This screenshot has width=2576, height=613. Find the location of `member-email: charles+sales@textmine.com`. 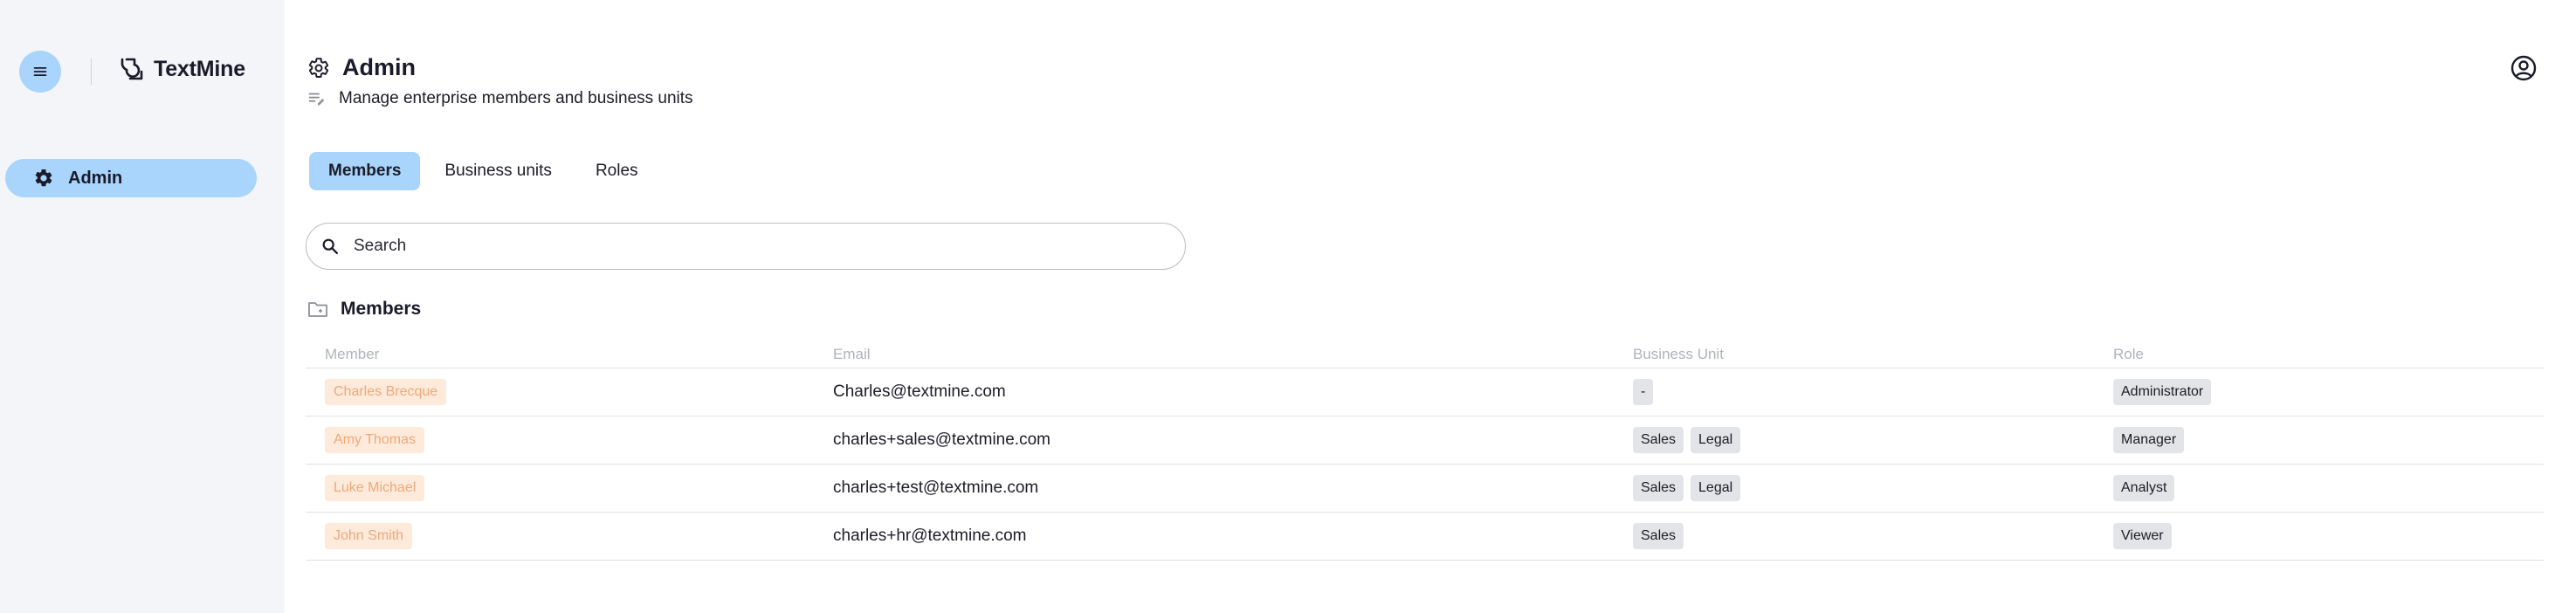

member-email: charles+sales@textmine.com is located at coordinates (941, 440).